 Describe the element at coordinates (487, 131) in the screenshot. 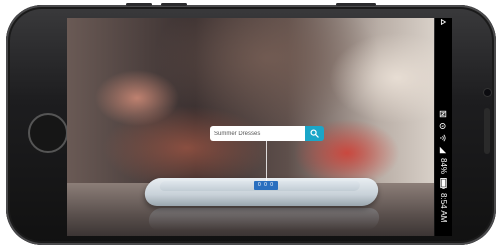

I see `earpiece` at that location.